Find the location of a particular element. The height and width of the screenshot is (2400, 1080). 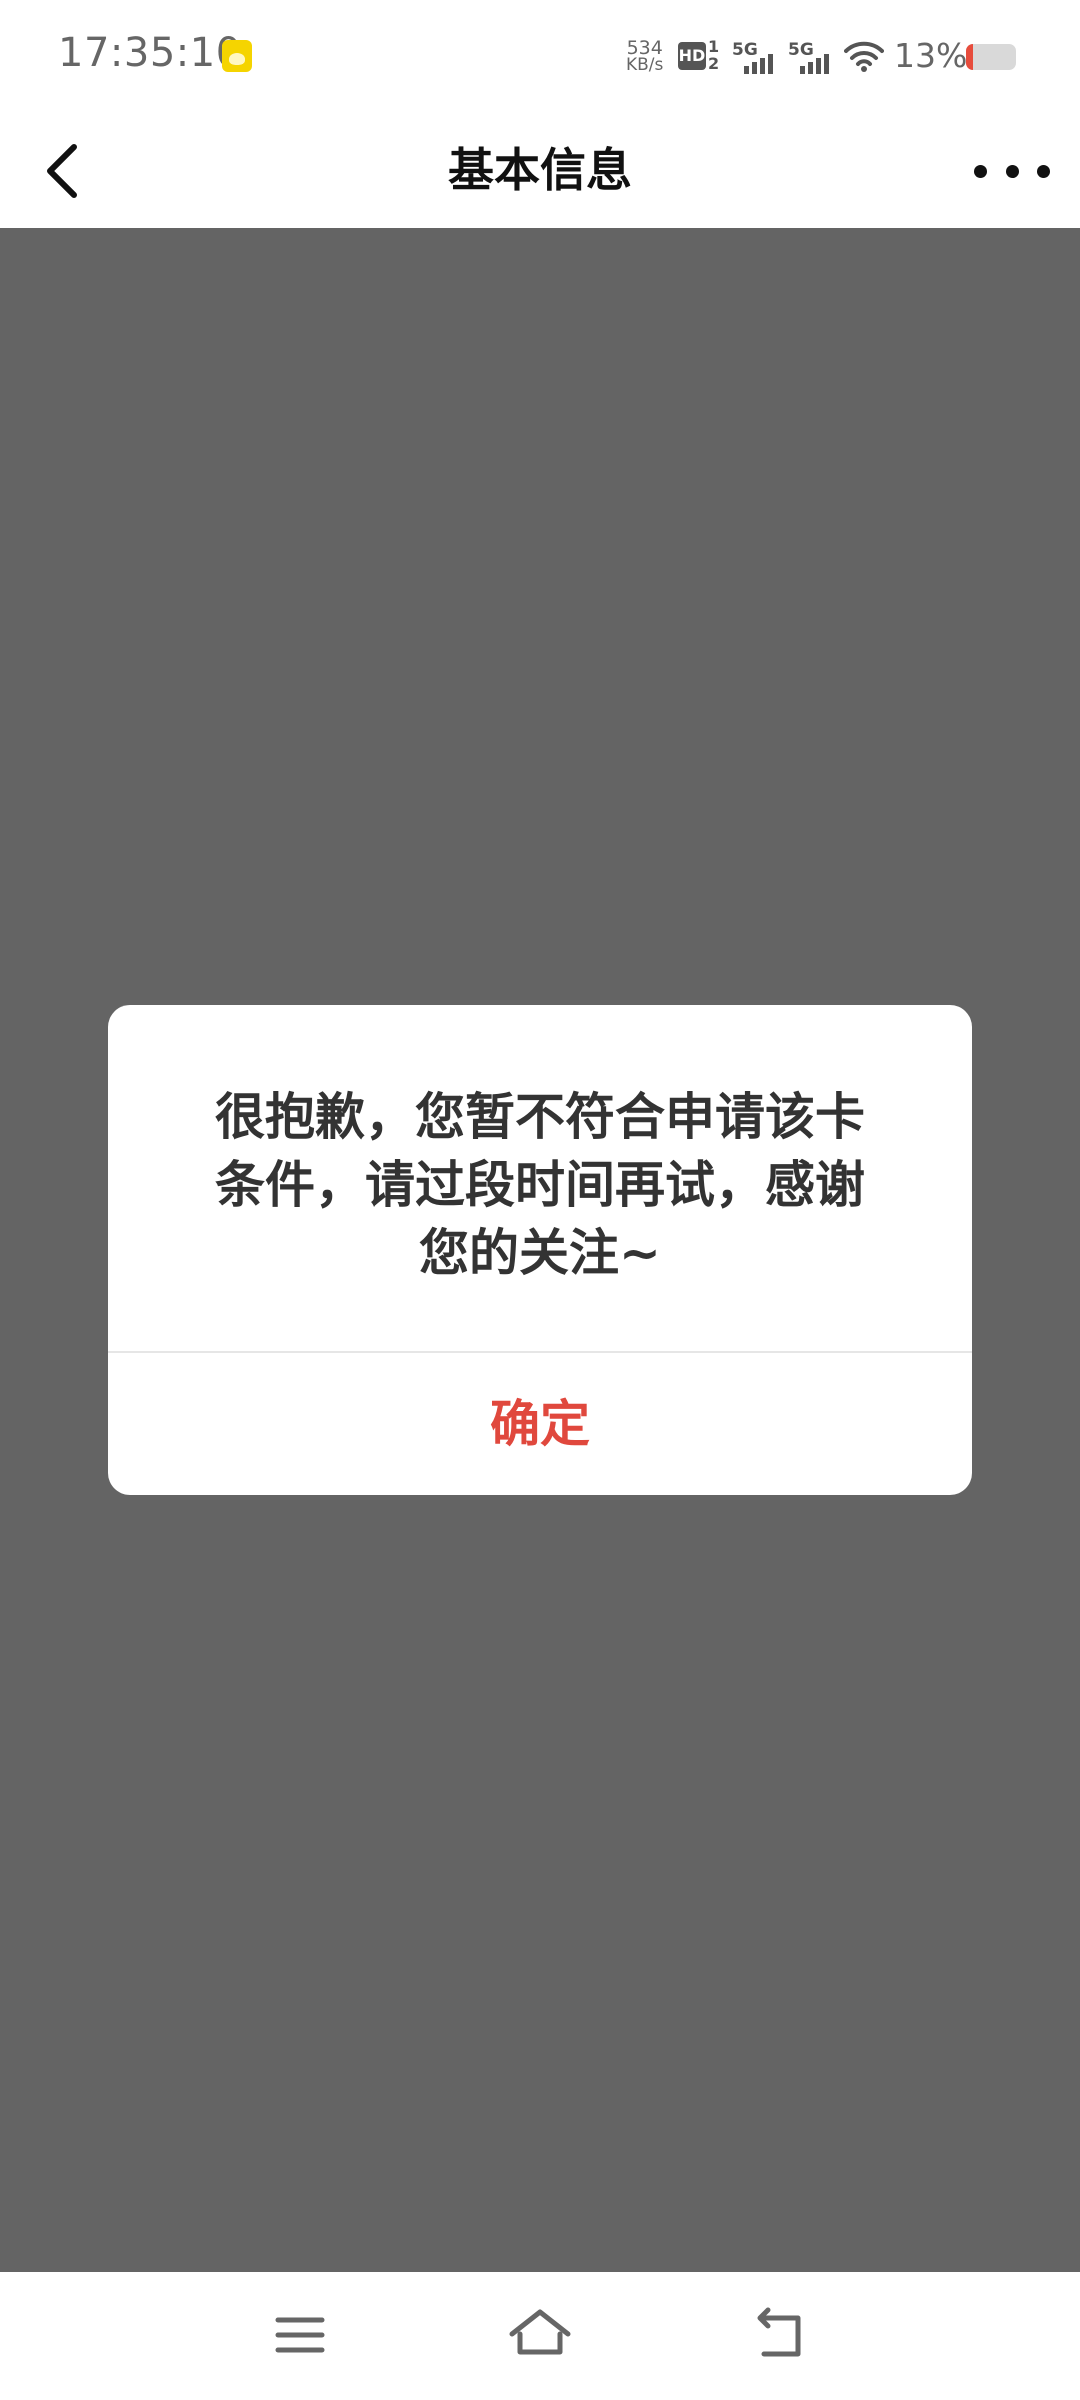

hd-icon: HD is located at coordinates (692, 56).